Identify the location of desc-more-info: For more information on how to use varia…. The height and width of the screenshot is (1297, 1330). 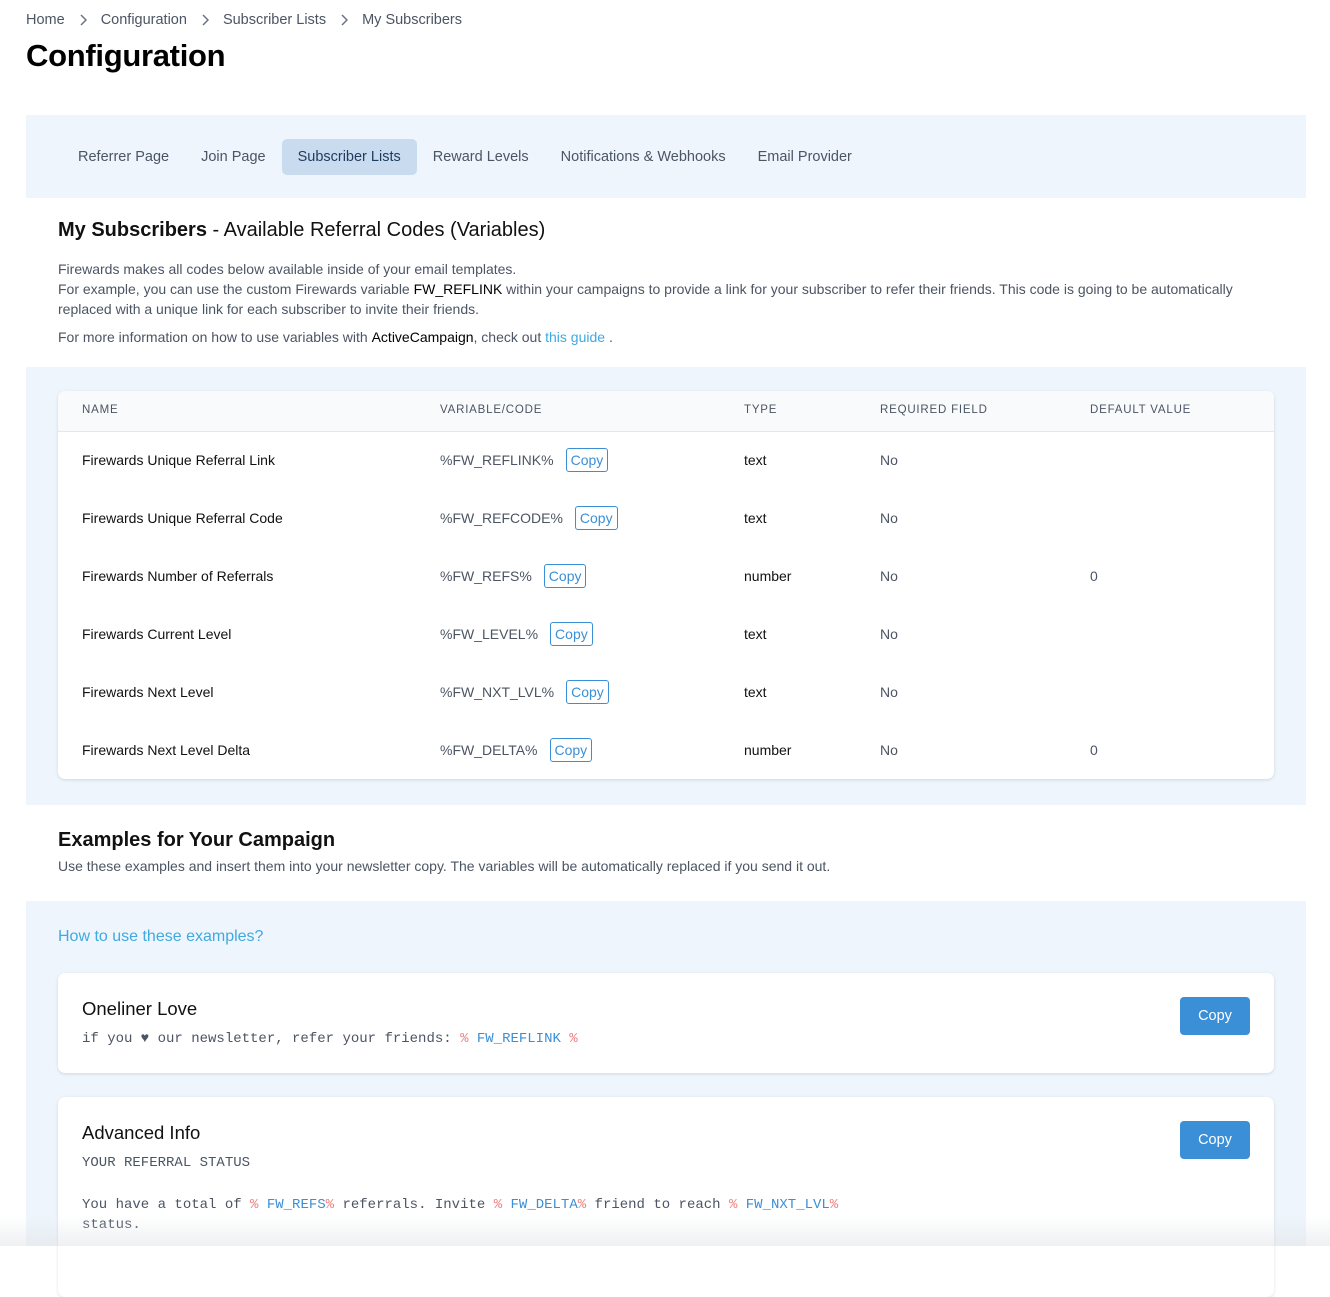
(658, 337).